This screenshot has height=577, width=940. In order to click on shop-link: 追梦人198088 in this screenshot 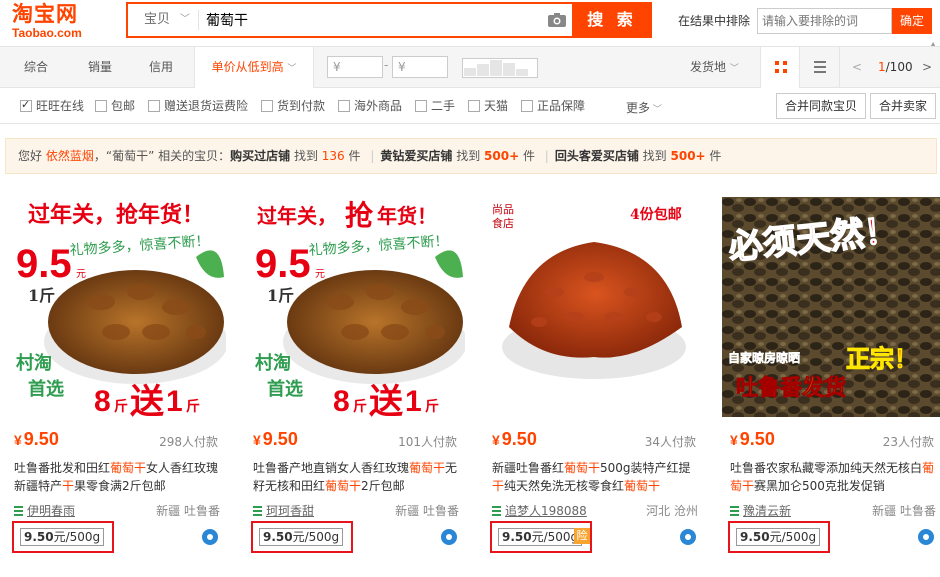, I will do `click(539, 510)`.